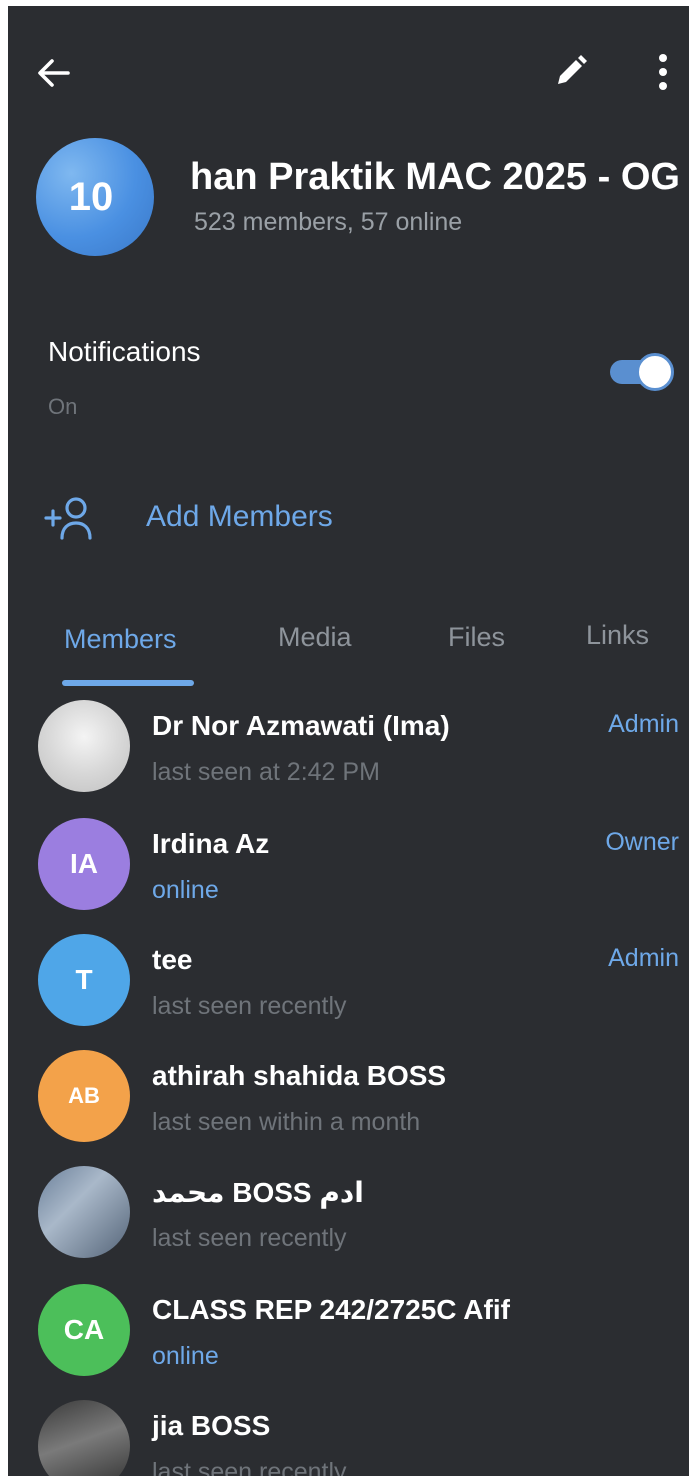 The image size is (689, 1476). I want to click on member-name: Dr Nor Azmawati (Ima), so click(301, 725).